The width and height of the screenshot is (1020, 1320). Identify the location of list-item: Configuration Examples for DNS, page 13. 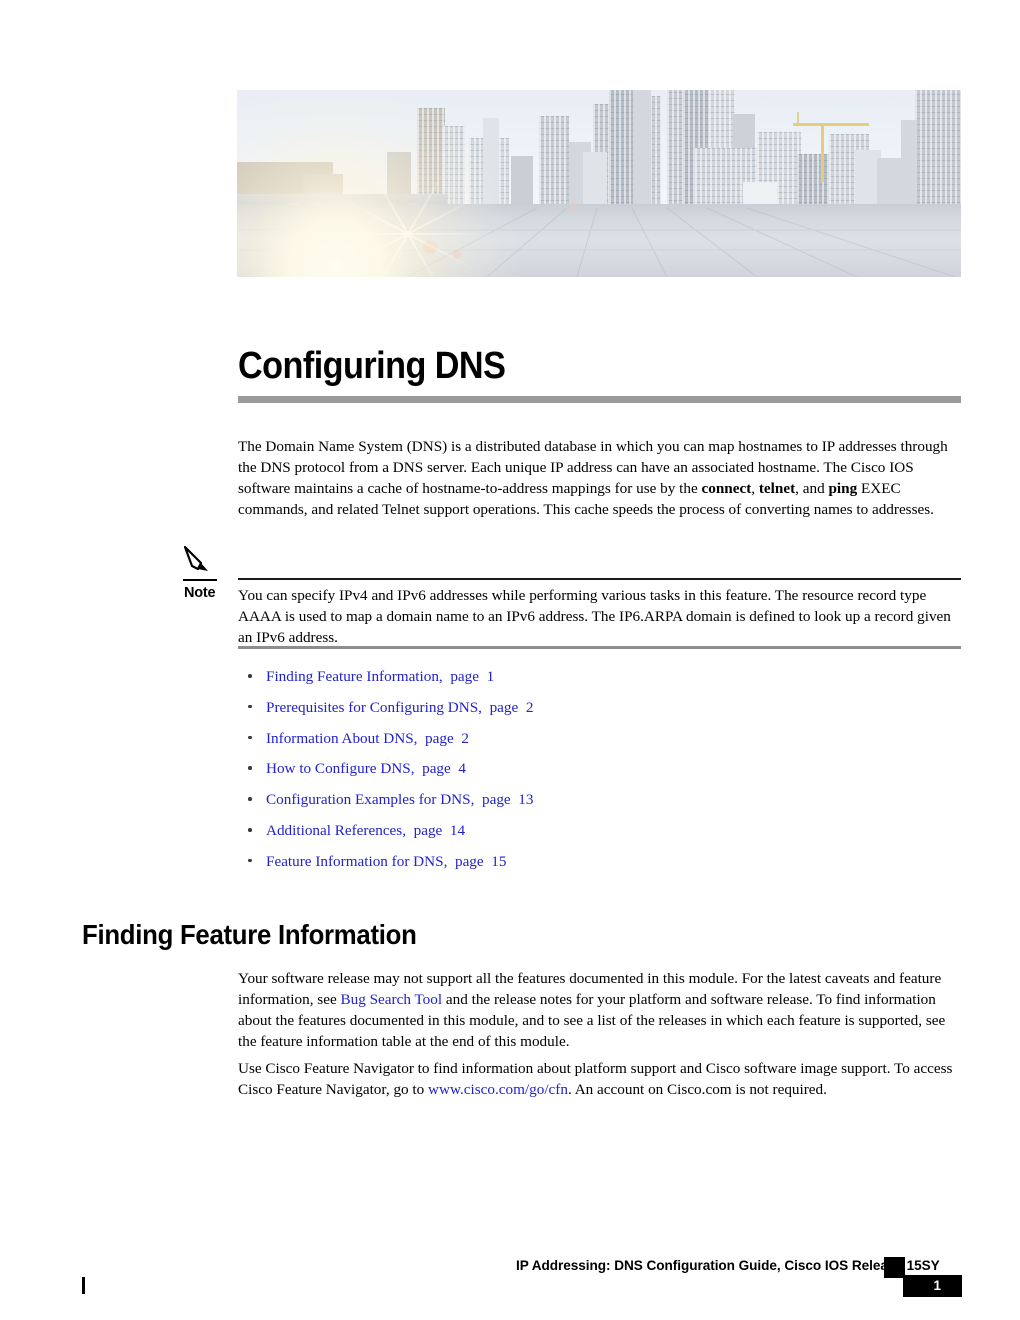
(599, 805).